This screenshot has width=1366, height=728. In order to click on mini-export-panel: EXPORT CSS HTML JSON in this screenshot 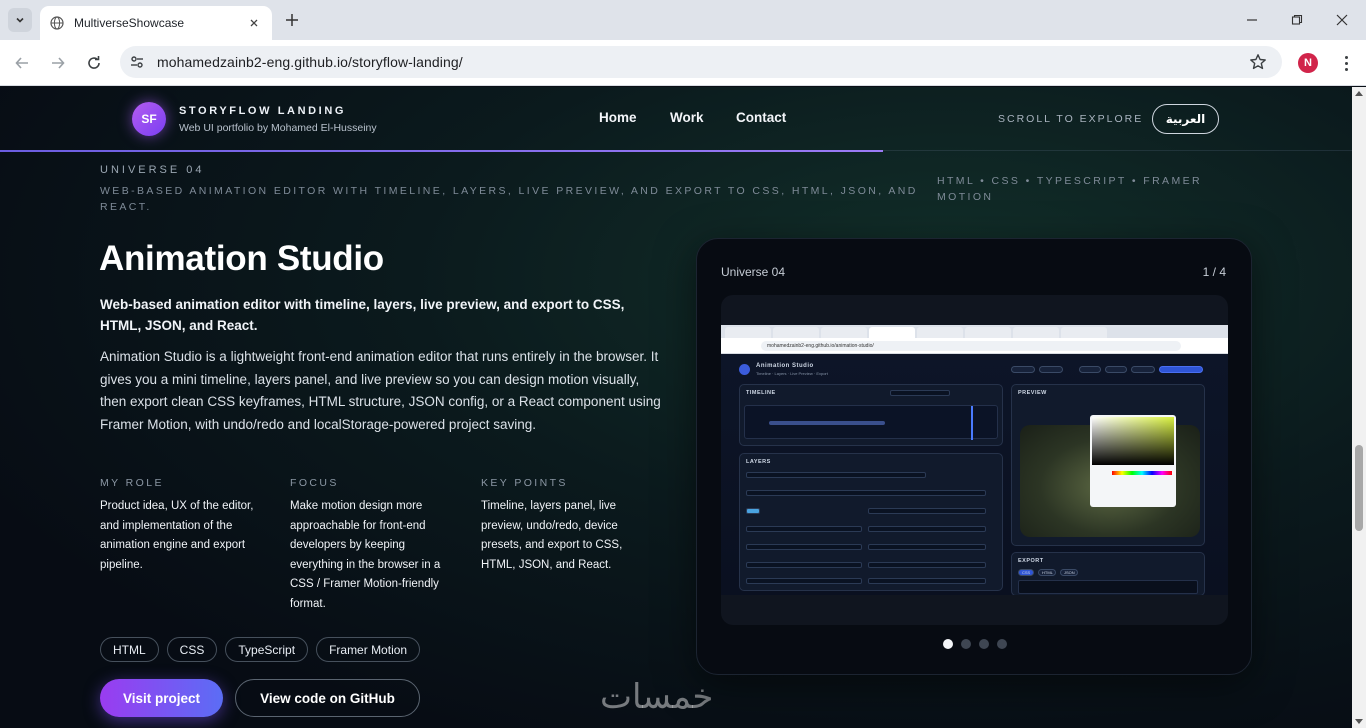, I will do `click(1108, 573)`.